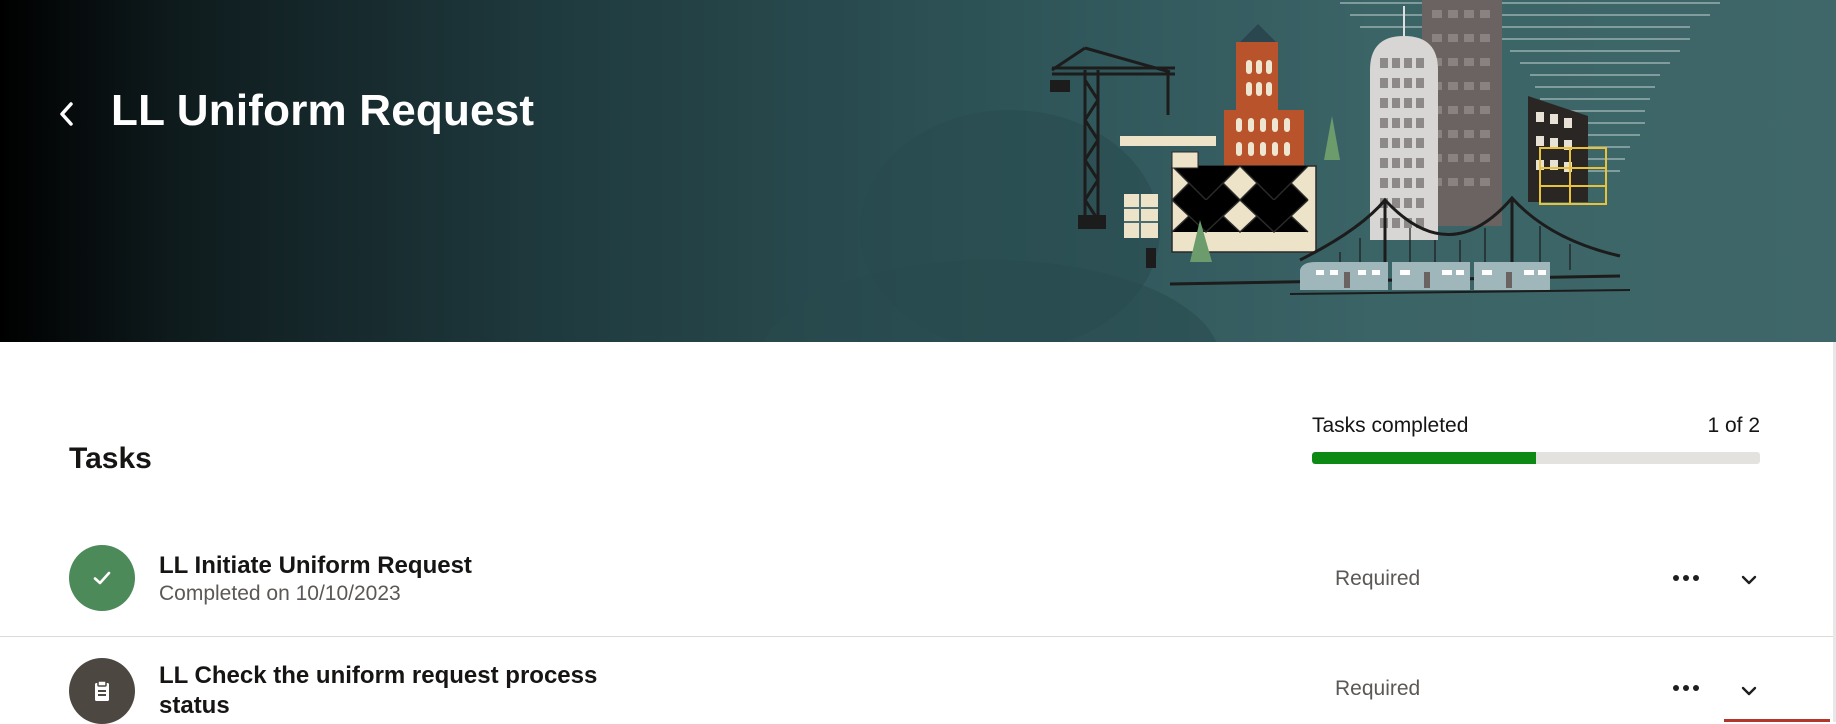 The width and height of the screenshot is (1836, 724). I want to click on back-button, so click(66, 114).